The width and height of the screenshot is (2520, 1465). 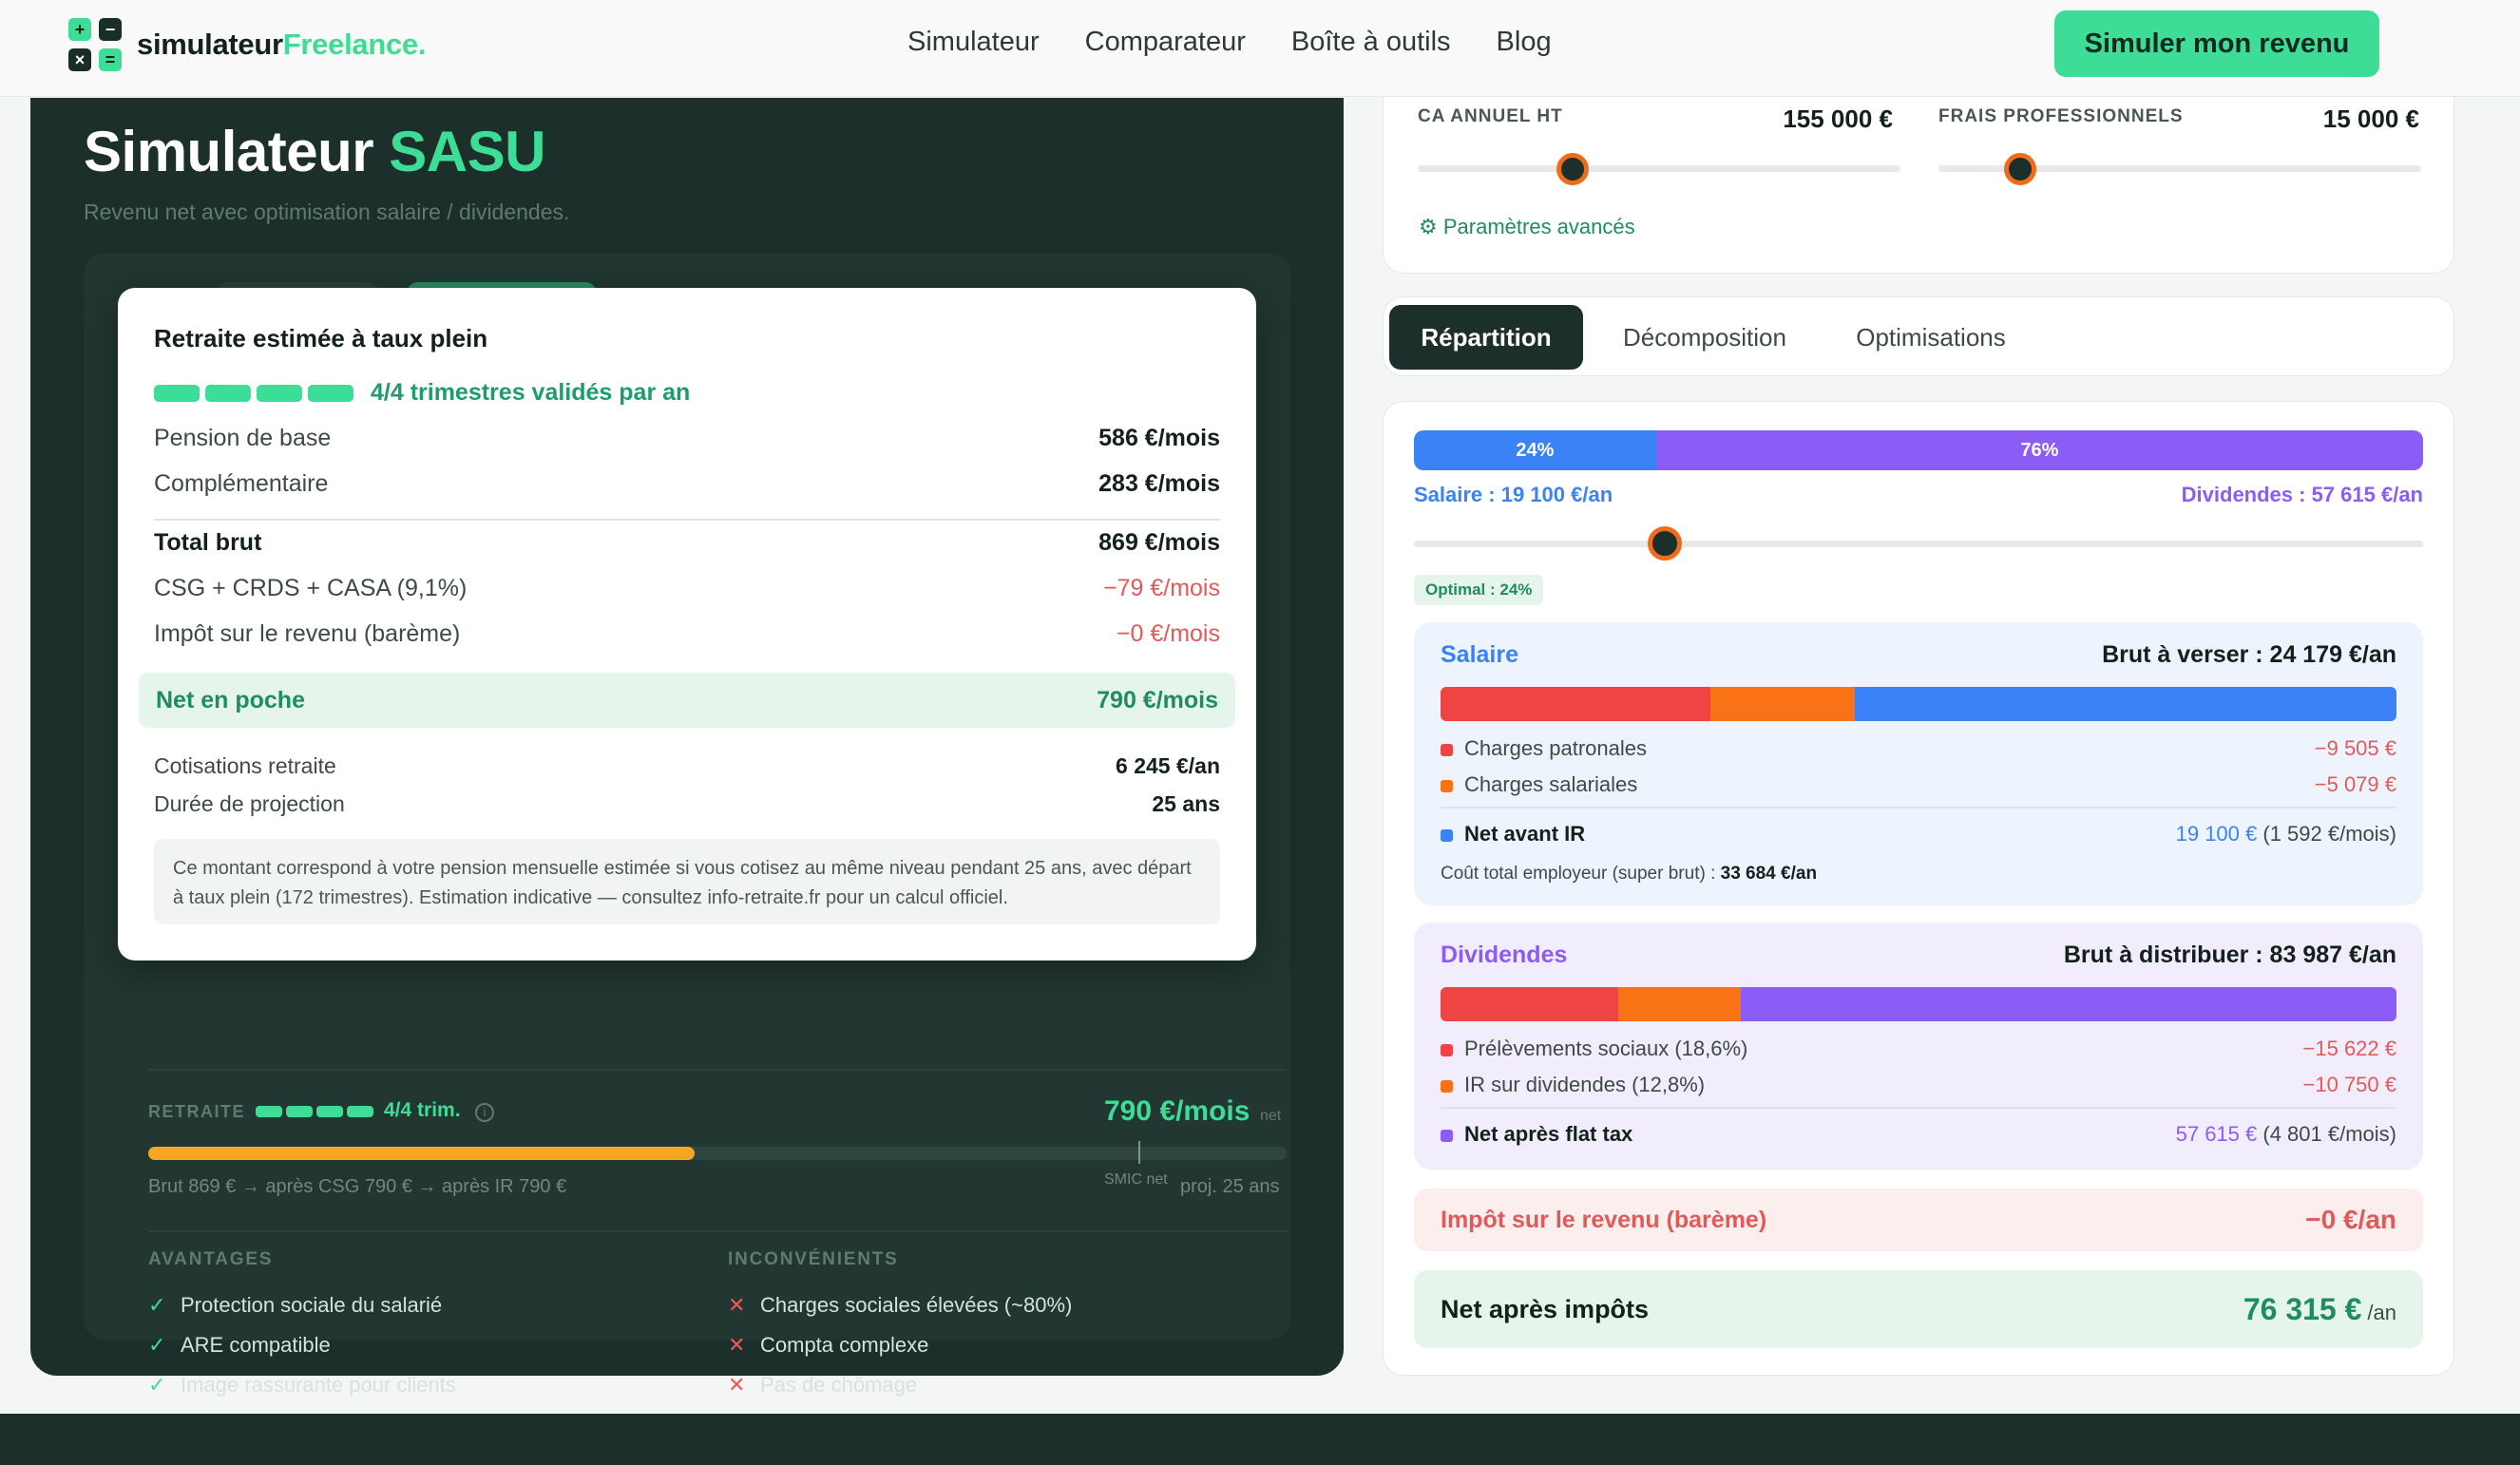 I want to click on split-salaire-segment: 24%, so click(x=1535, y=450).